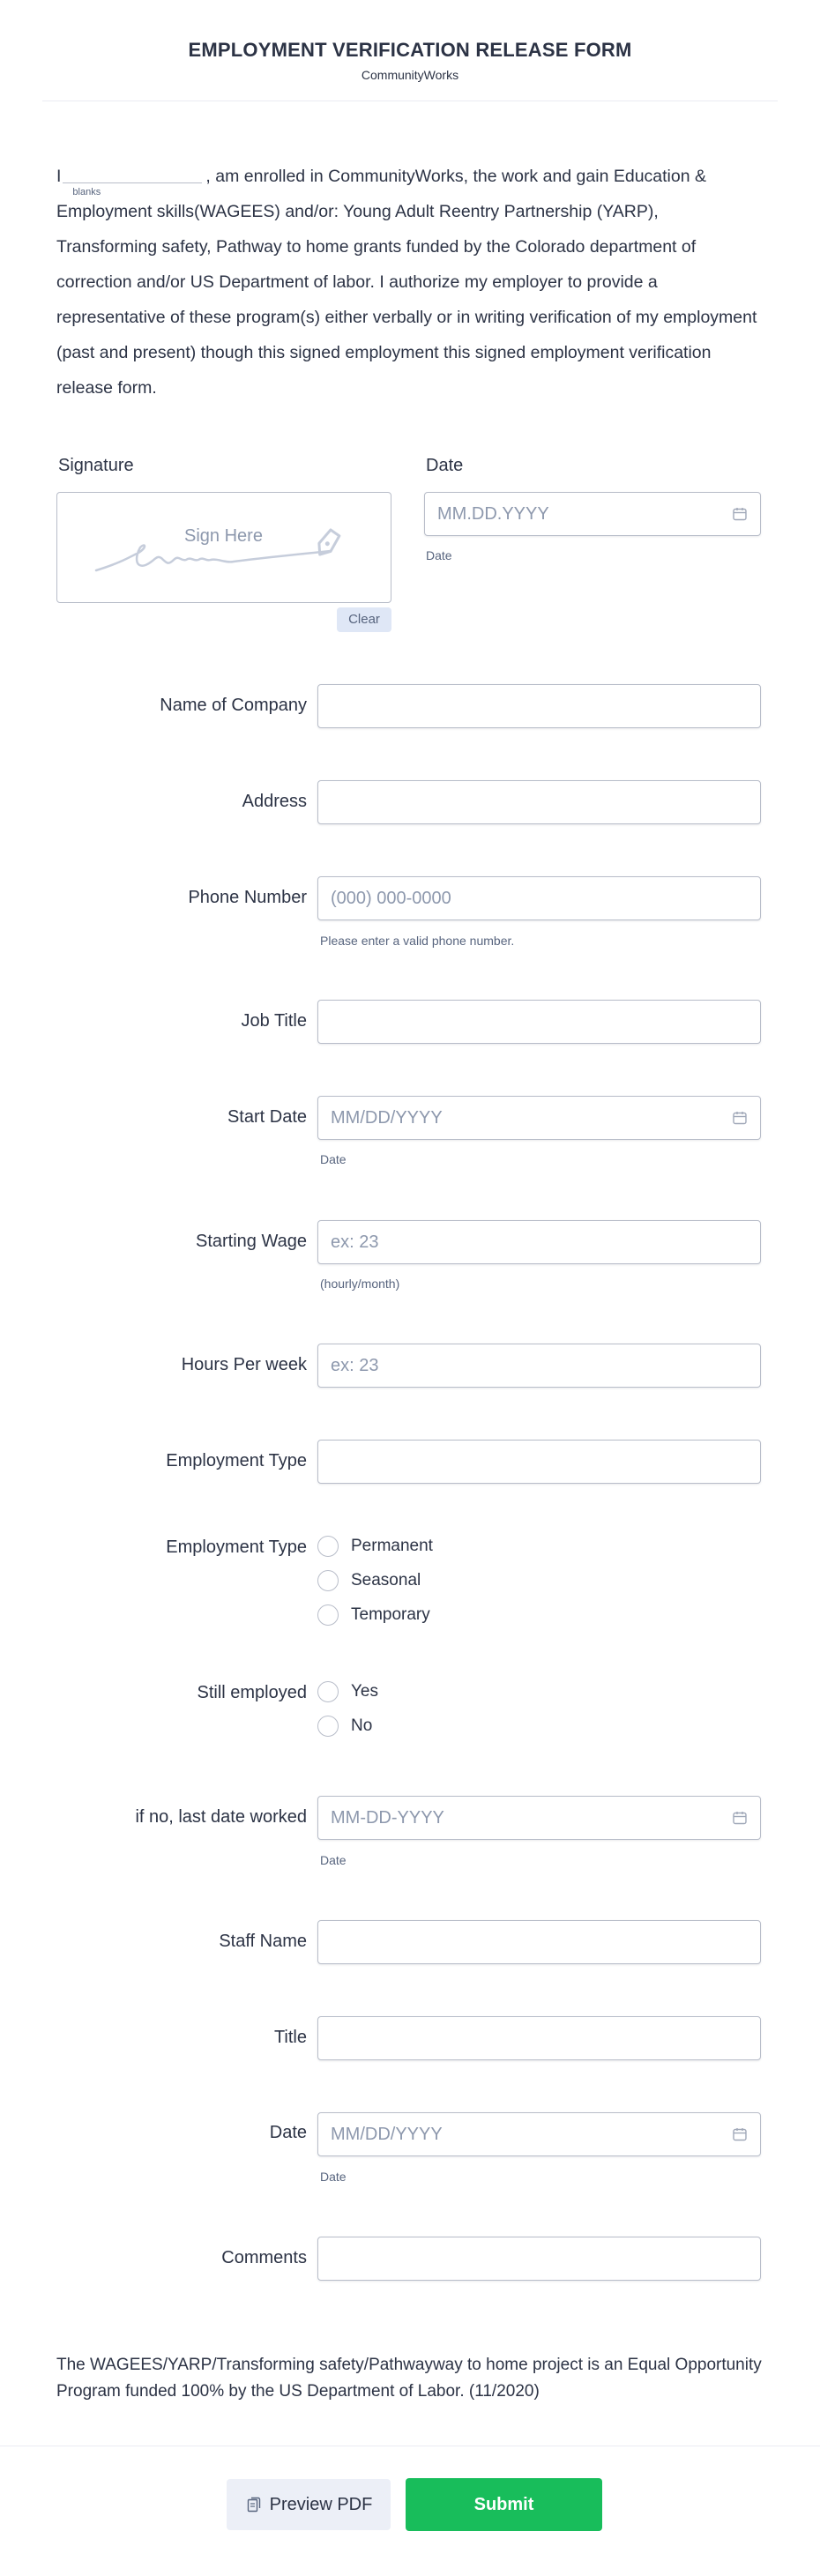  Describe the element at coordinates (539, 1818) in the screenshot. I see `last-date-input` at that location.